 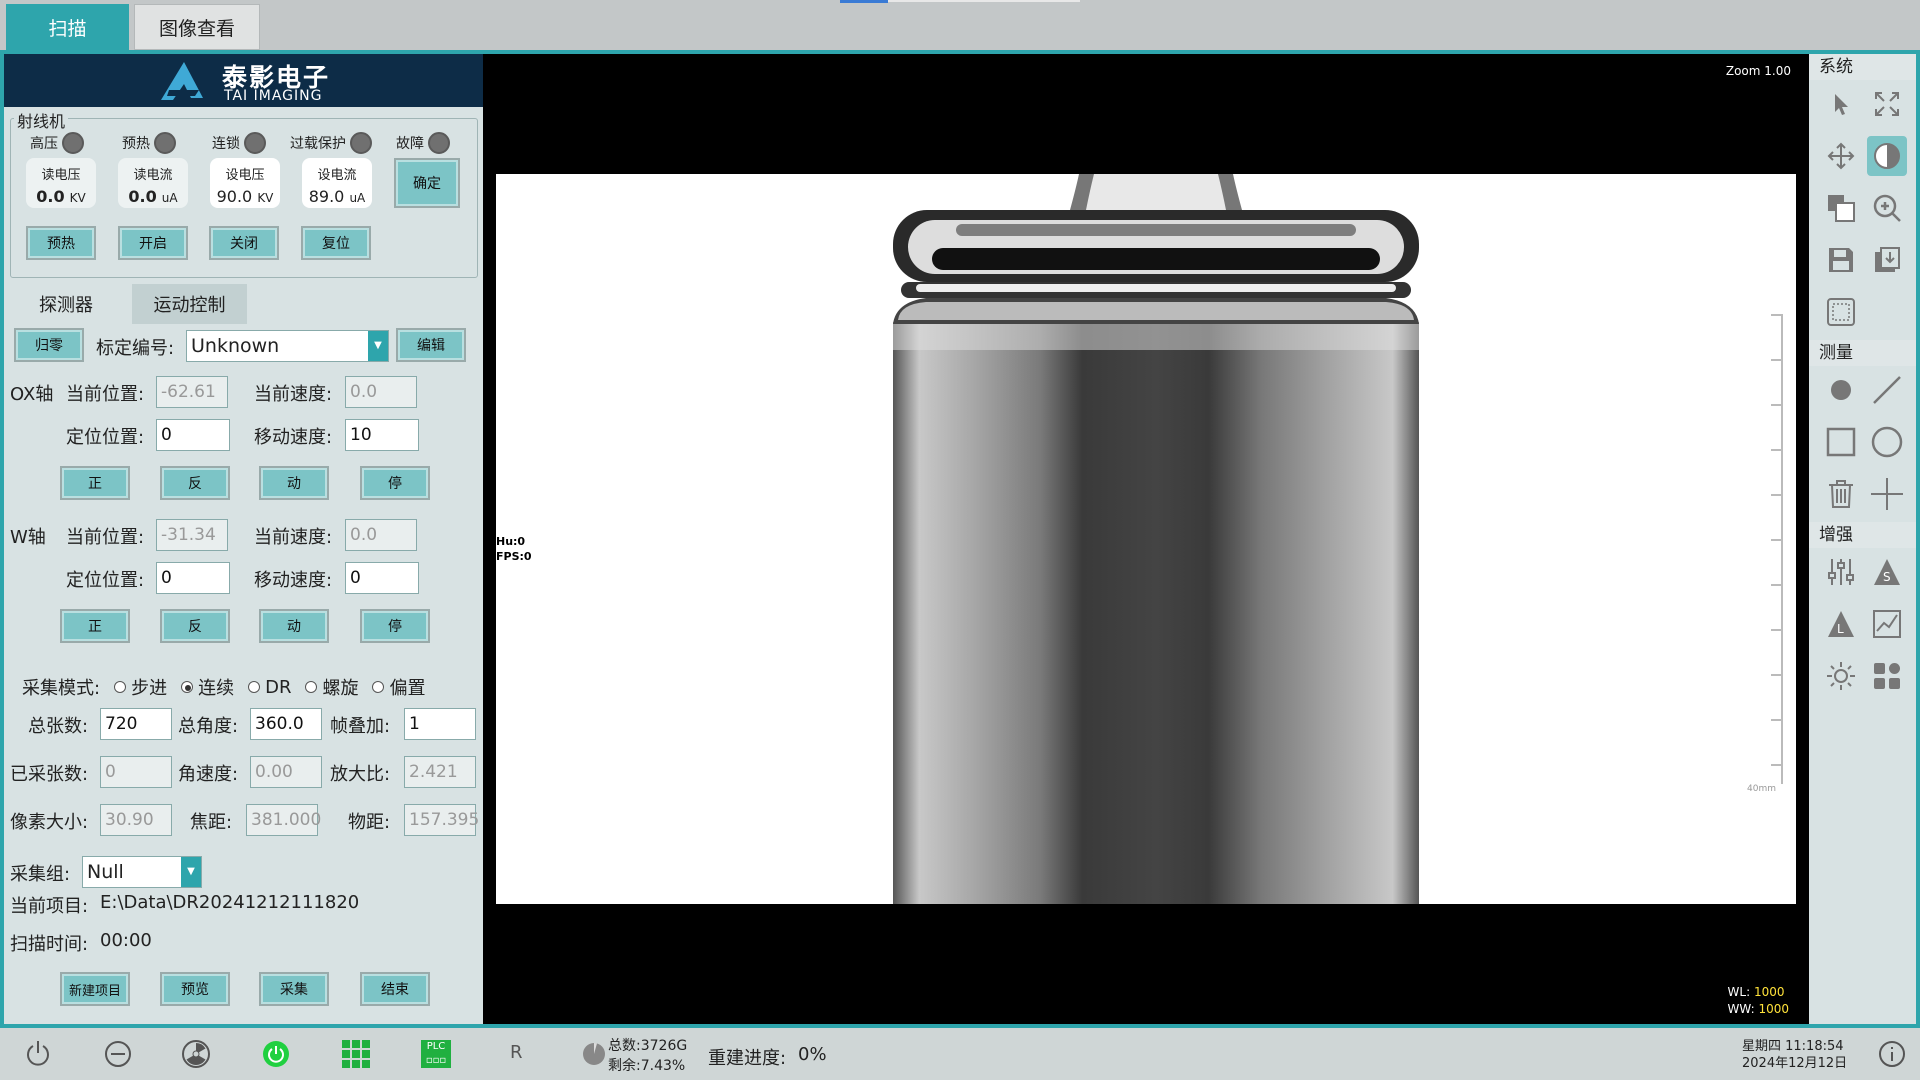 What do you see at coordinates (95, 483) in the screenshot?
I see `ox-forward-button: 正` at bounding box center [95, 483].